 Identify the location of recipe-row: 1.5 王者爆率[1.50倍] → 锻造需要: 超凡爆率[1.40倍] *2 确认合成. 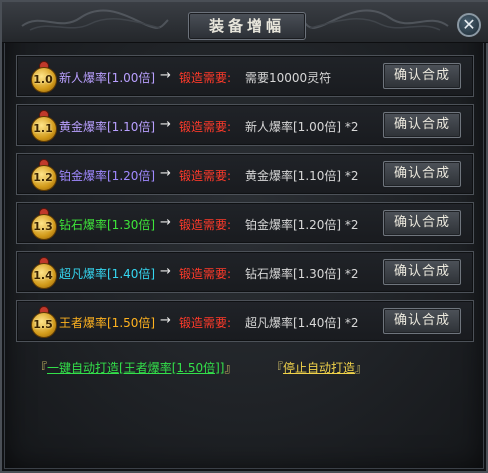
(245, 321).